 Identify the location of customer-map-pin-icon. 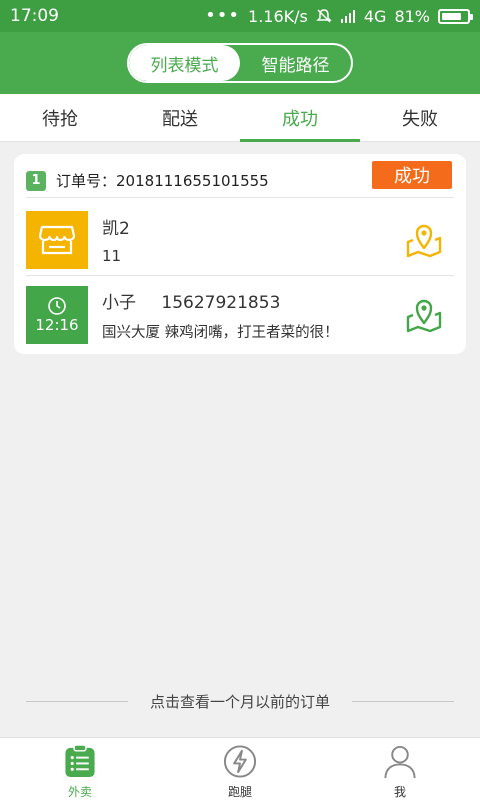
(424, 315).